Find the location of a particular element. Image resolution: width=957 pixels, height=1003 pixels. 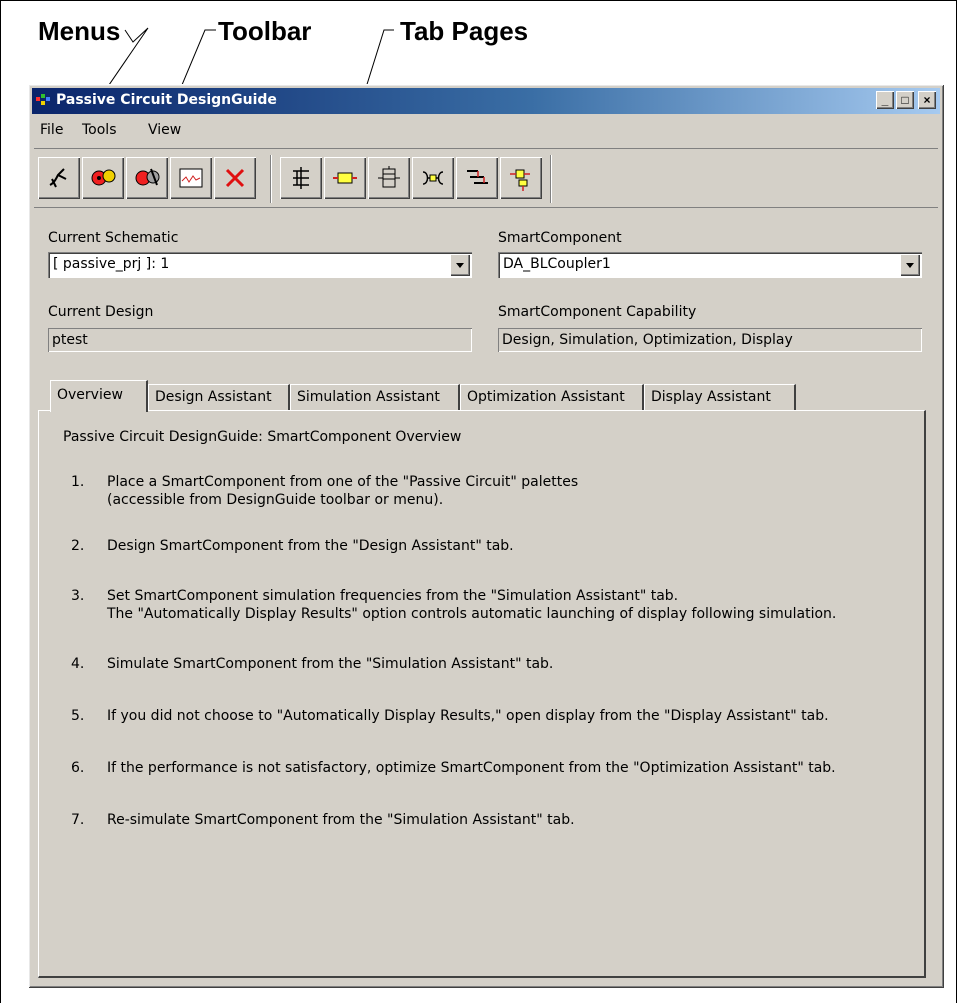

transmission-line-icon is located at coordinates (345, 178).